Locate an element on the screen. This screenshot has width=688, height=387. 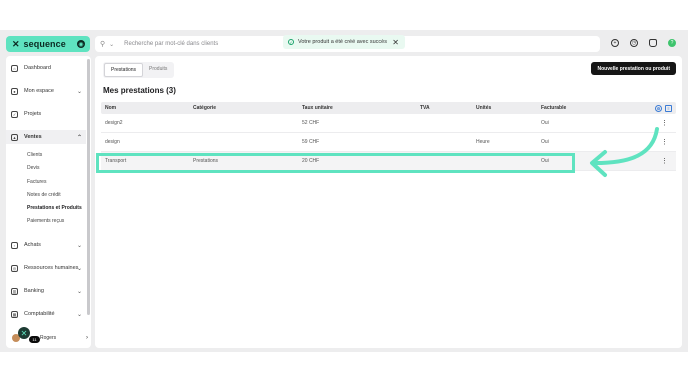
sidebar-item-label: Banking is located at coordinates (34, 291).